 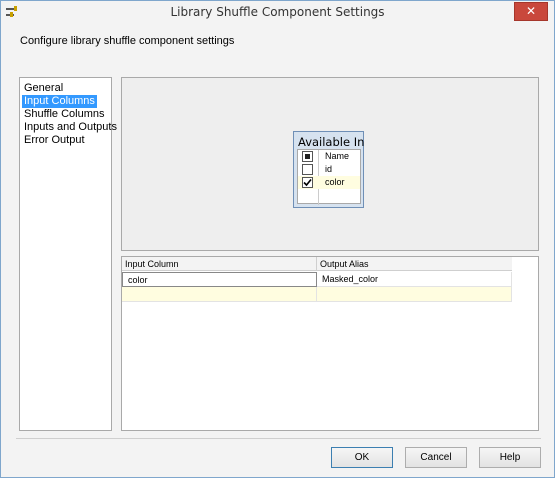 I want to click on available-input-label: id, so click(x=329, y=169).